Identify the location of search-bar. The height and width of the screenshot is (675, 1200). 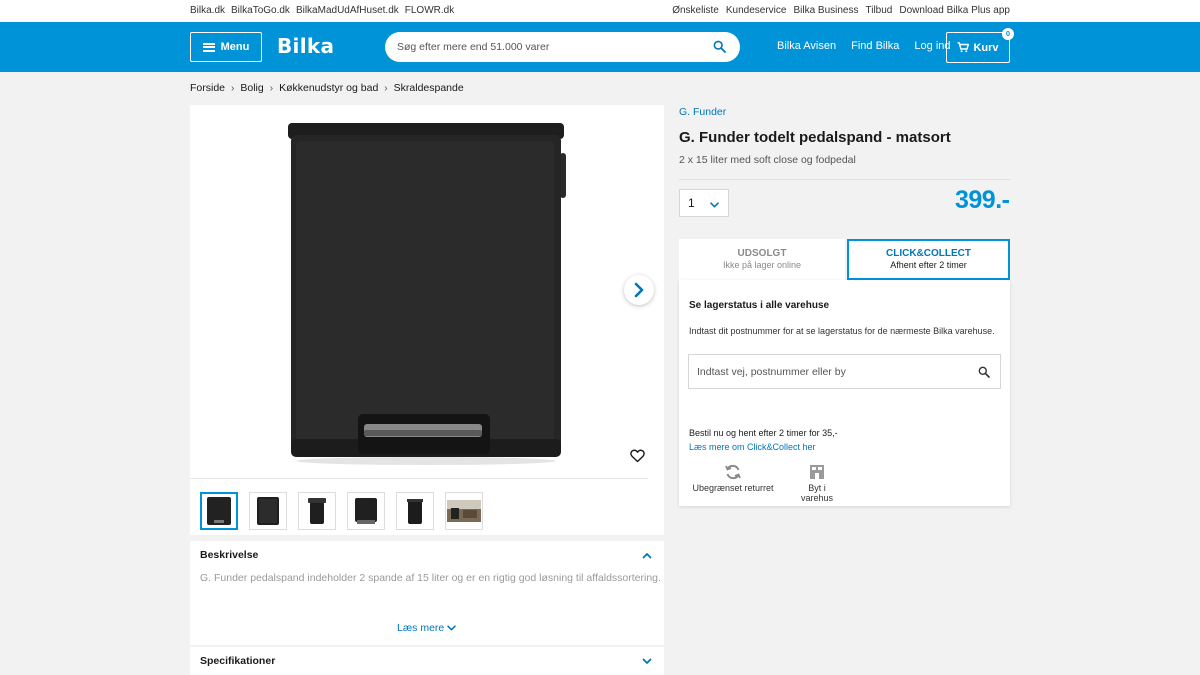
(562, 47).